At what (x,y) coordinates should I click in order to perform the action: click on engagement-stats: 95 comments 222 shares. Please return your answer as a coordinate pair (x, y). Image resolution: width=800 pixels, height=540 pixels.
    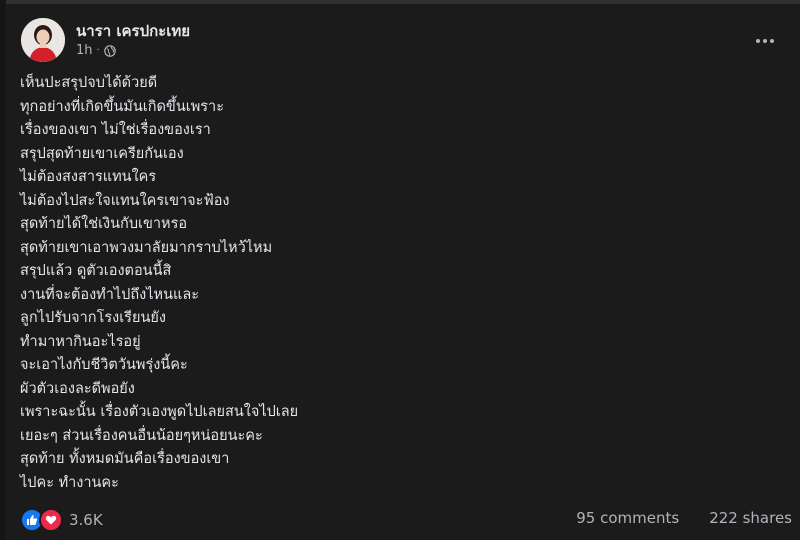
    Looking at the image, I should click on (684, 518).